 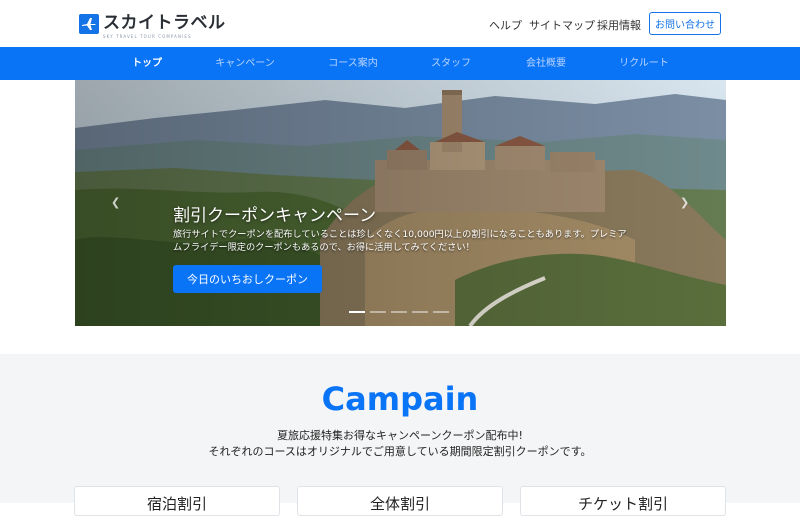 I want to click on nav-item-recruit: リクルート, so click(x=644, y=63).